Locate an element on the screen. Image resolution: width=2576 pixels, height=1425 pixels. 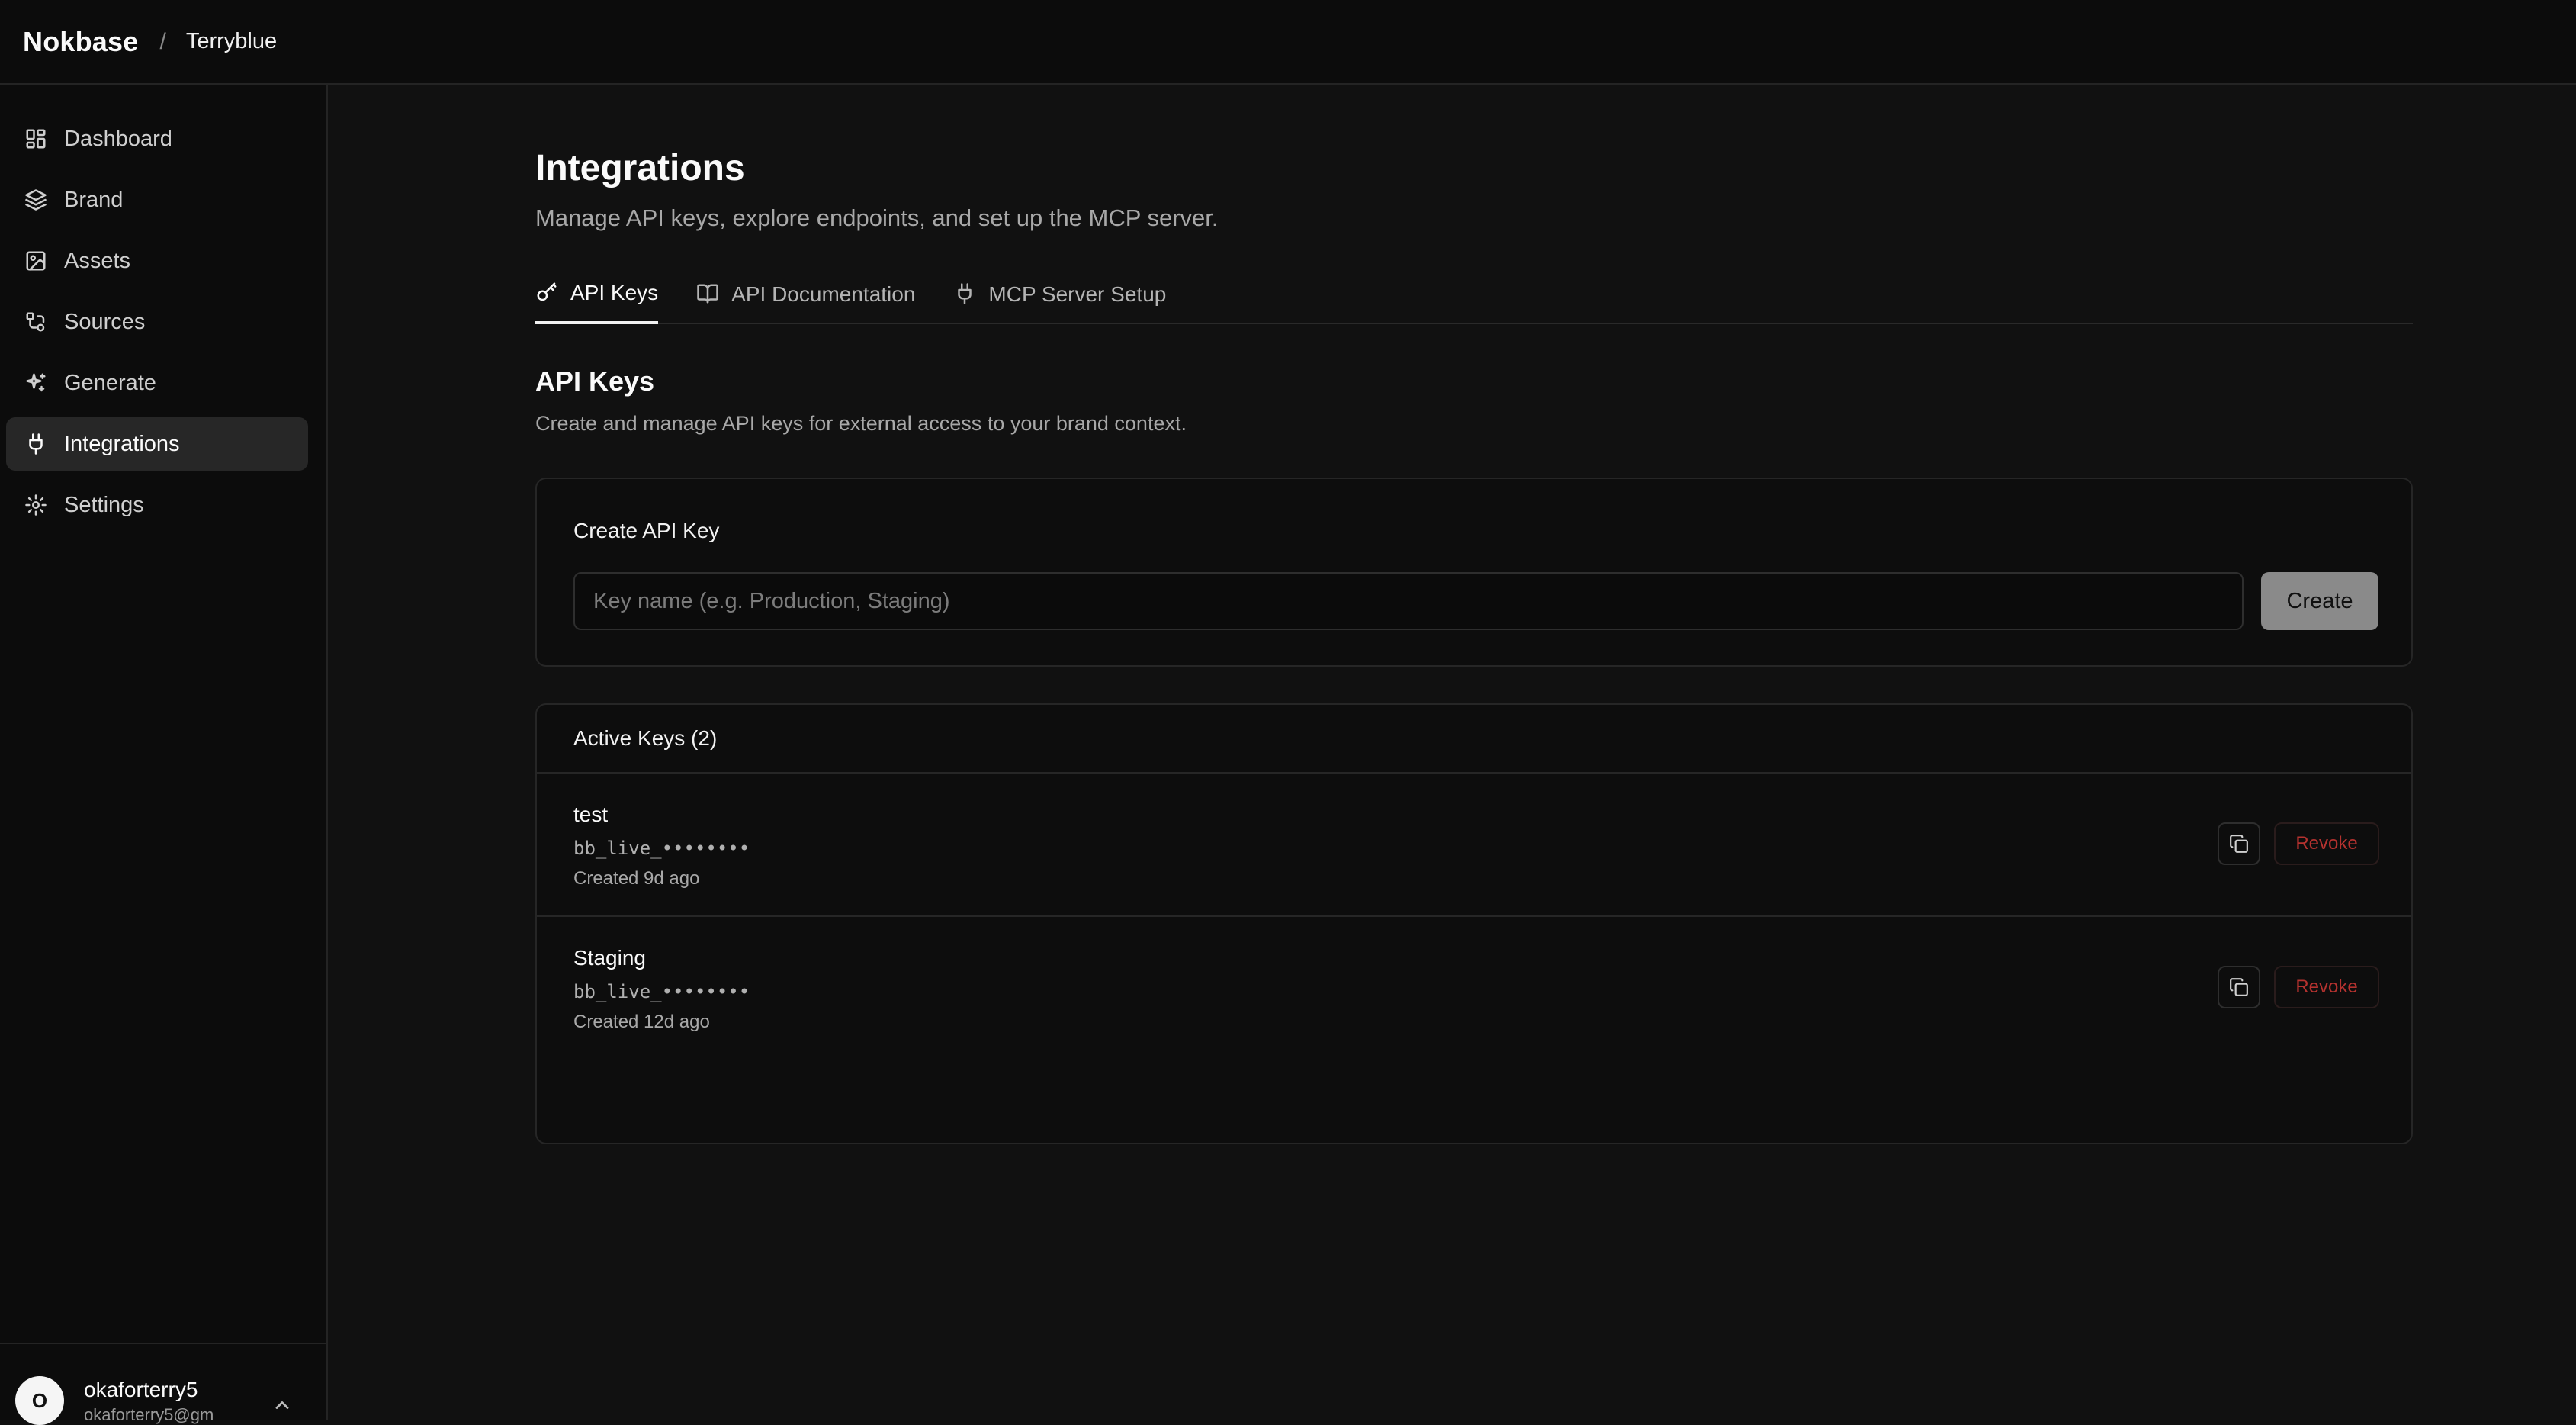
sidebar-item-settings: Settings is located at coordinates (157, 505).